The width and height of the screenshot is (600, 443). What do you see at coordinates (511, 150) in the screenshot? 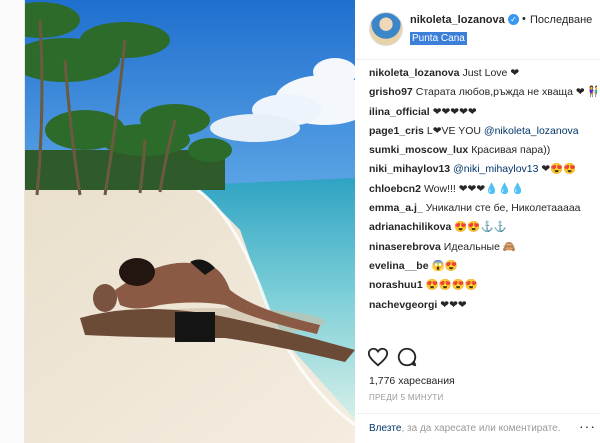
I see `comment-text: Красивая пара))` at bounding box center [511, 150].